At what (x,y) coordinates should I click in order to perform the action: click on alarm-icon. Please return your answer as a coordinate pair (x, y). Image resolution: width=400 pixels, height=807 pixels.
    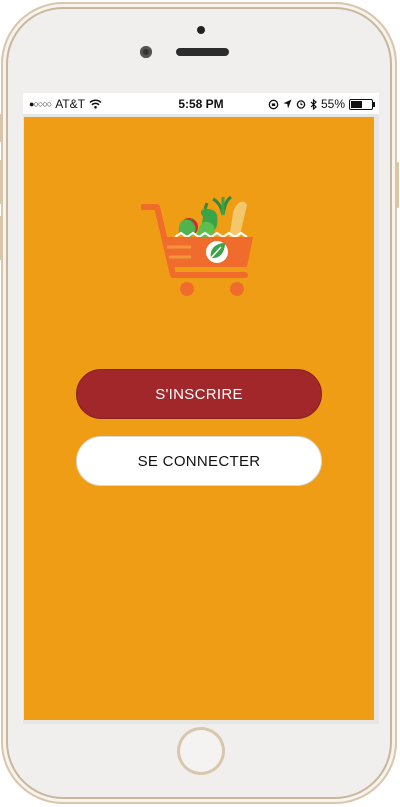
    Looking at the image, I should click on (301, 104).